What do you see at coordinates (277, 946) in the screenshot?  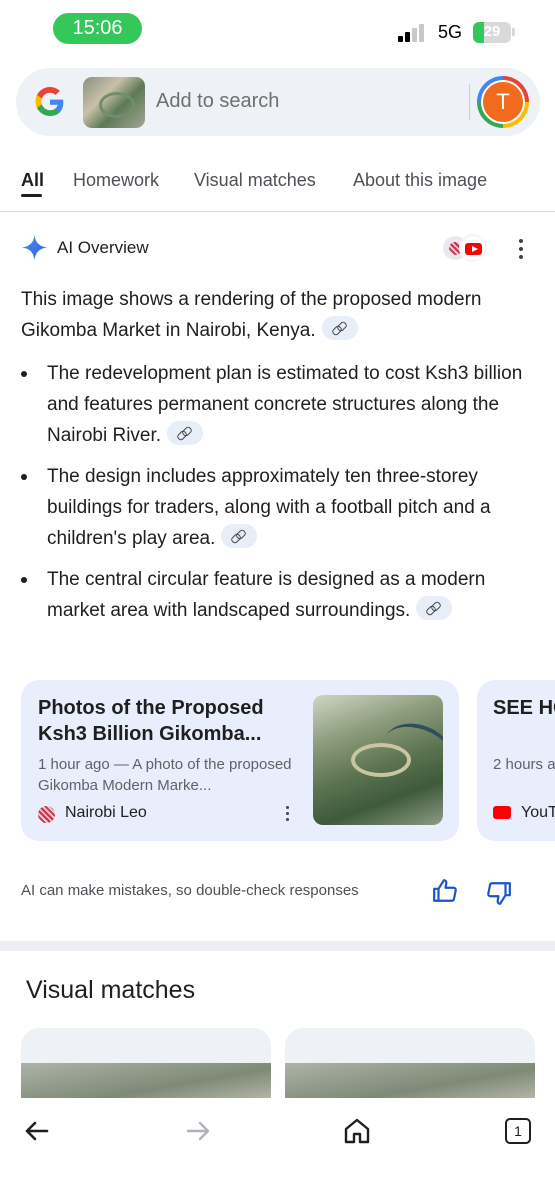 I see `section-separator` at bounding box center [277, 946].